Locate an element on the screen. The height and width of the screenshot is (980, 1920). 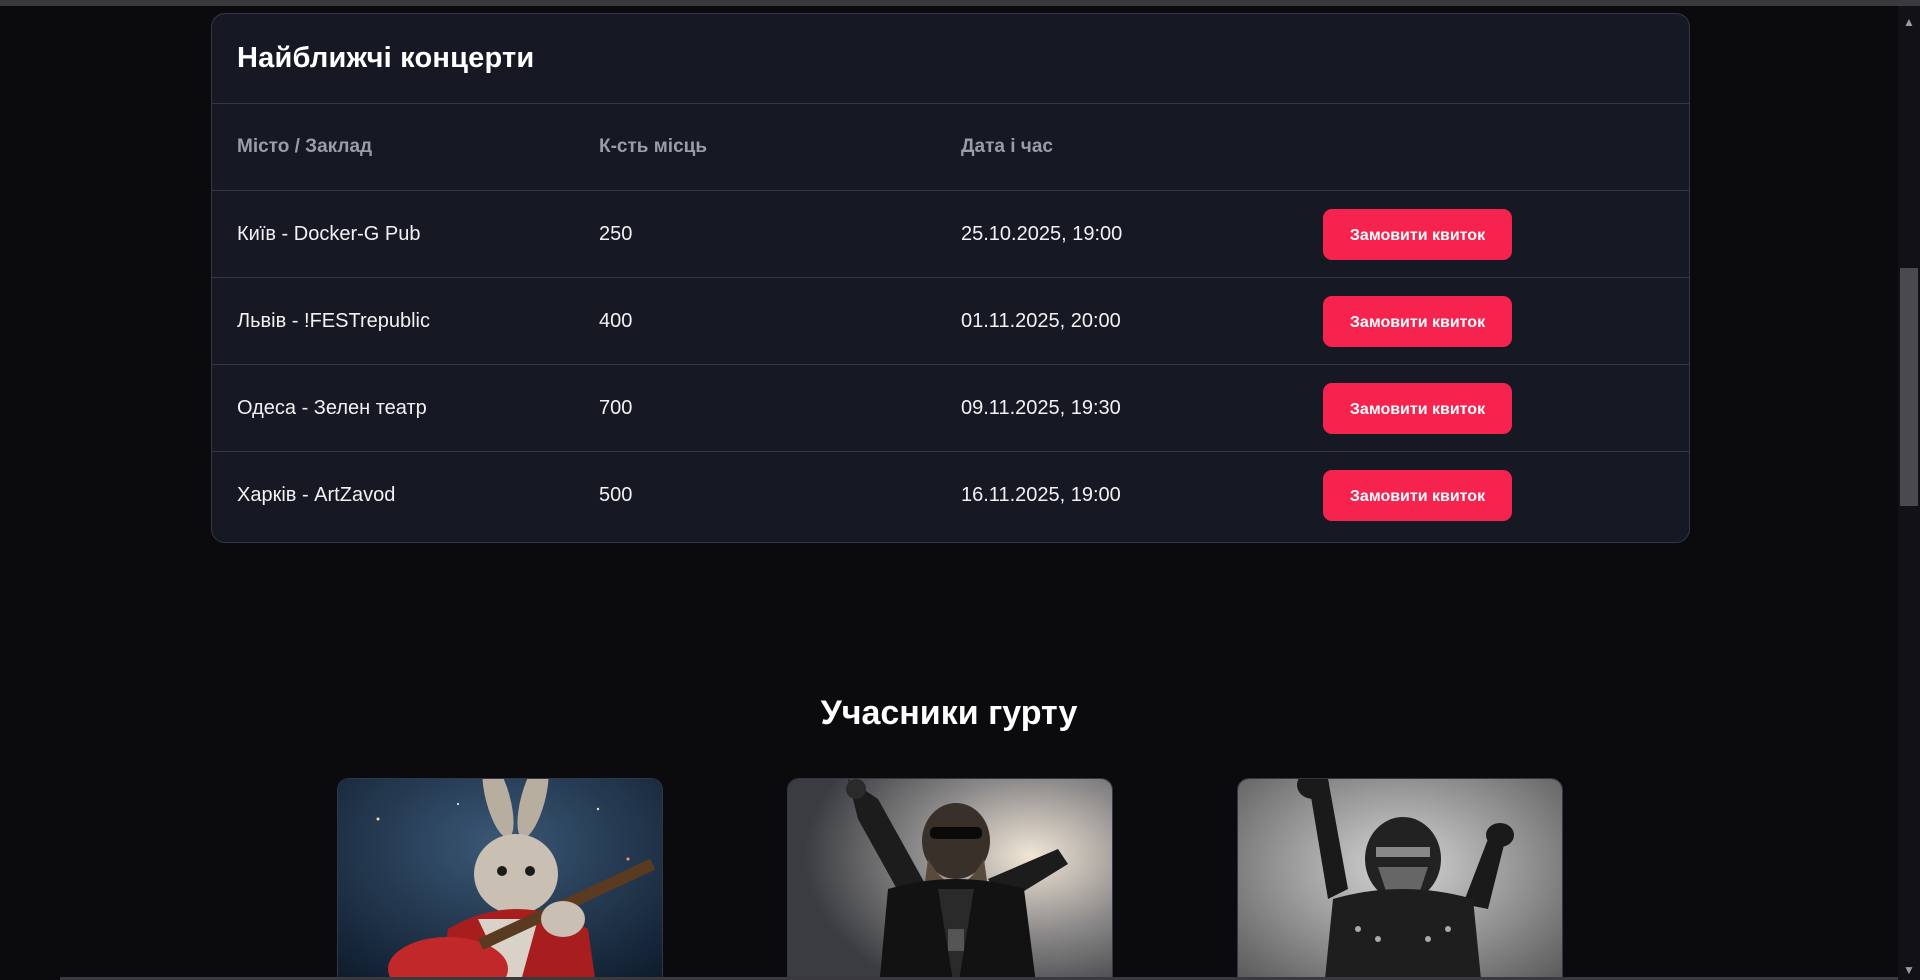
gorilla-rocker-photo is located at coordinates (950, 879).